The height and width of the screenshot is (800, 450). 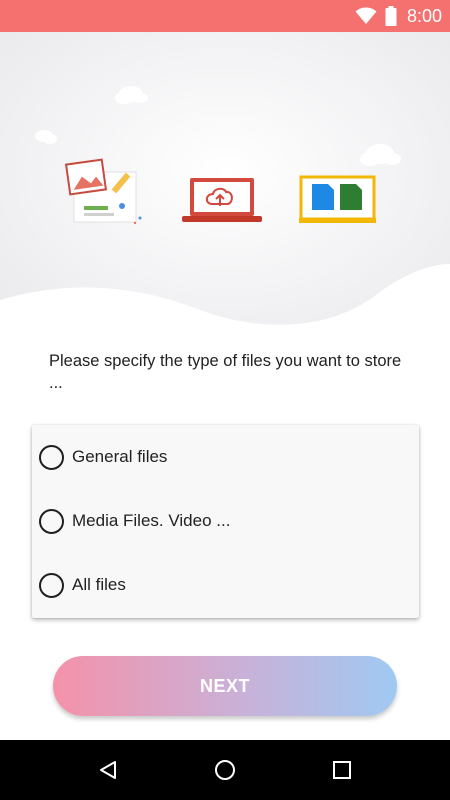 I want to click on recents-icon, so click(x=342, y=770).